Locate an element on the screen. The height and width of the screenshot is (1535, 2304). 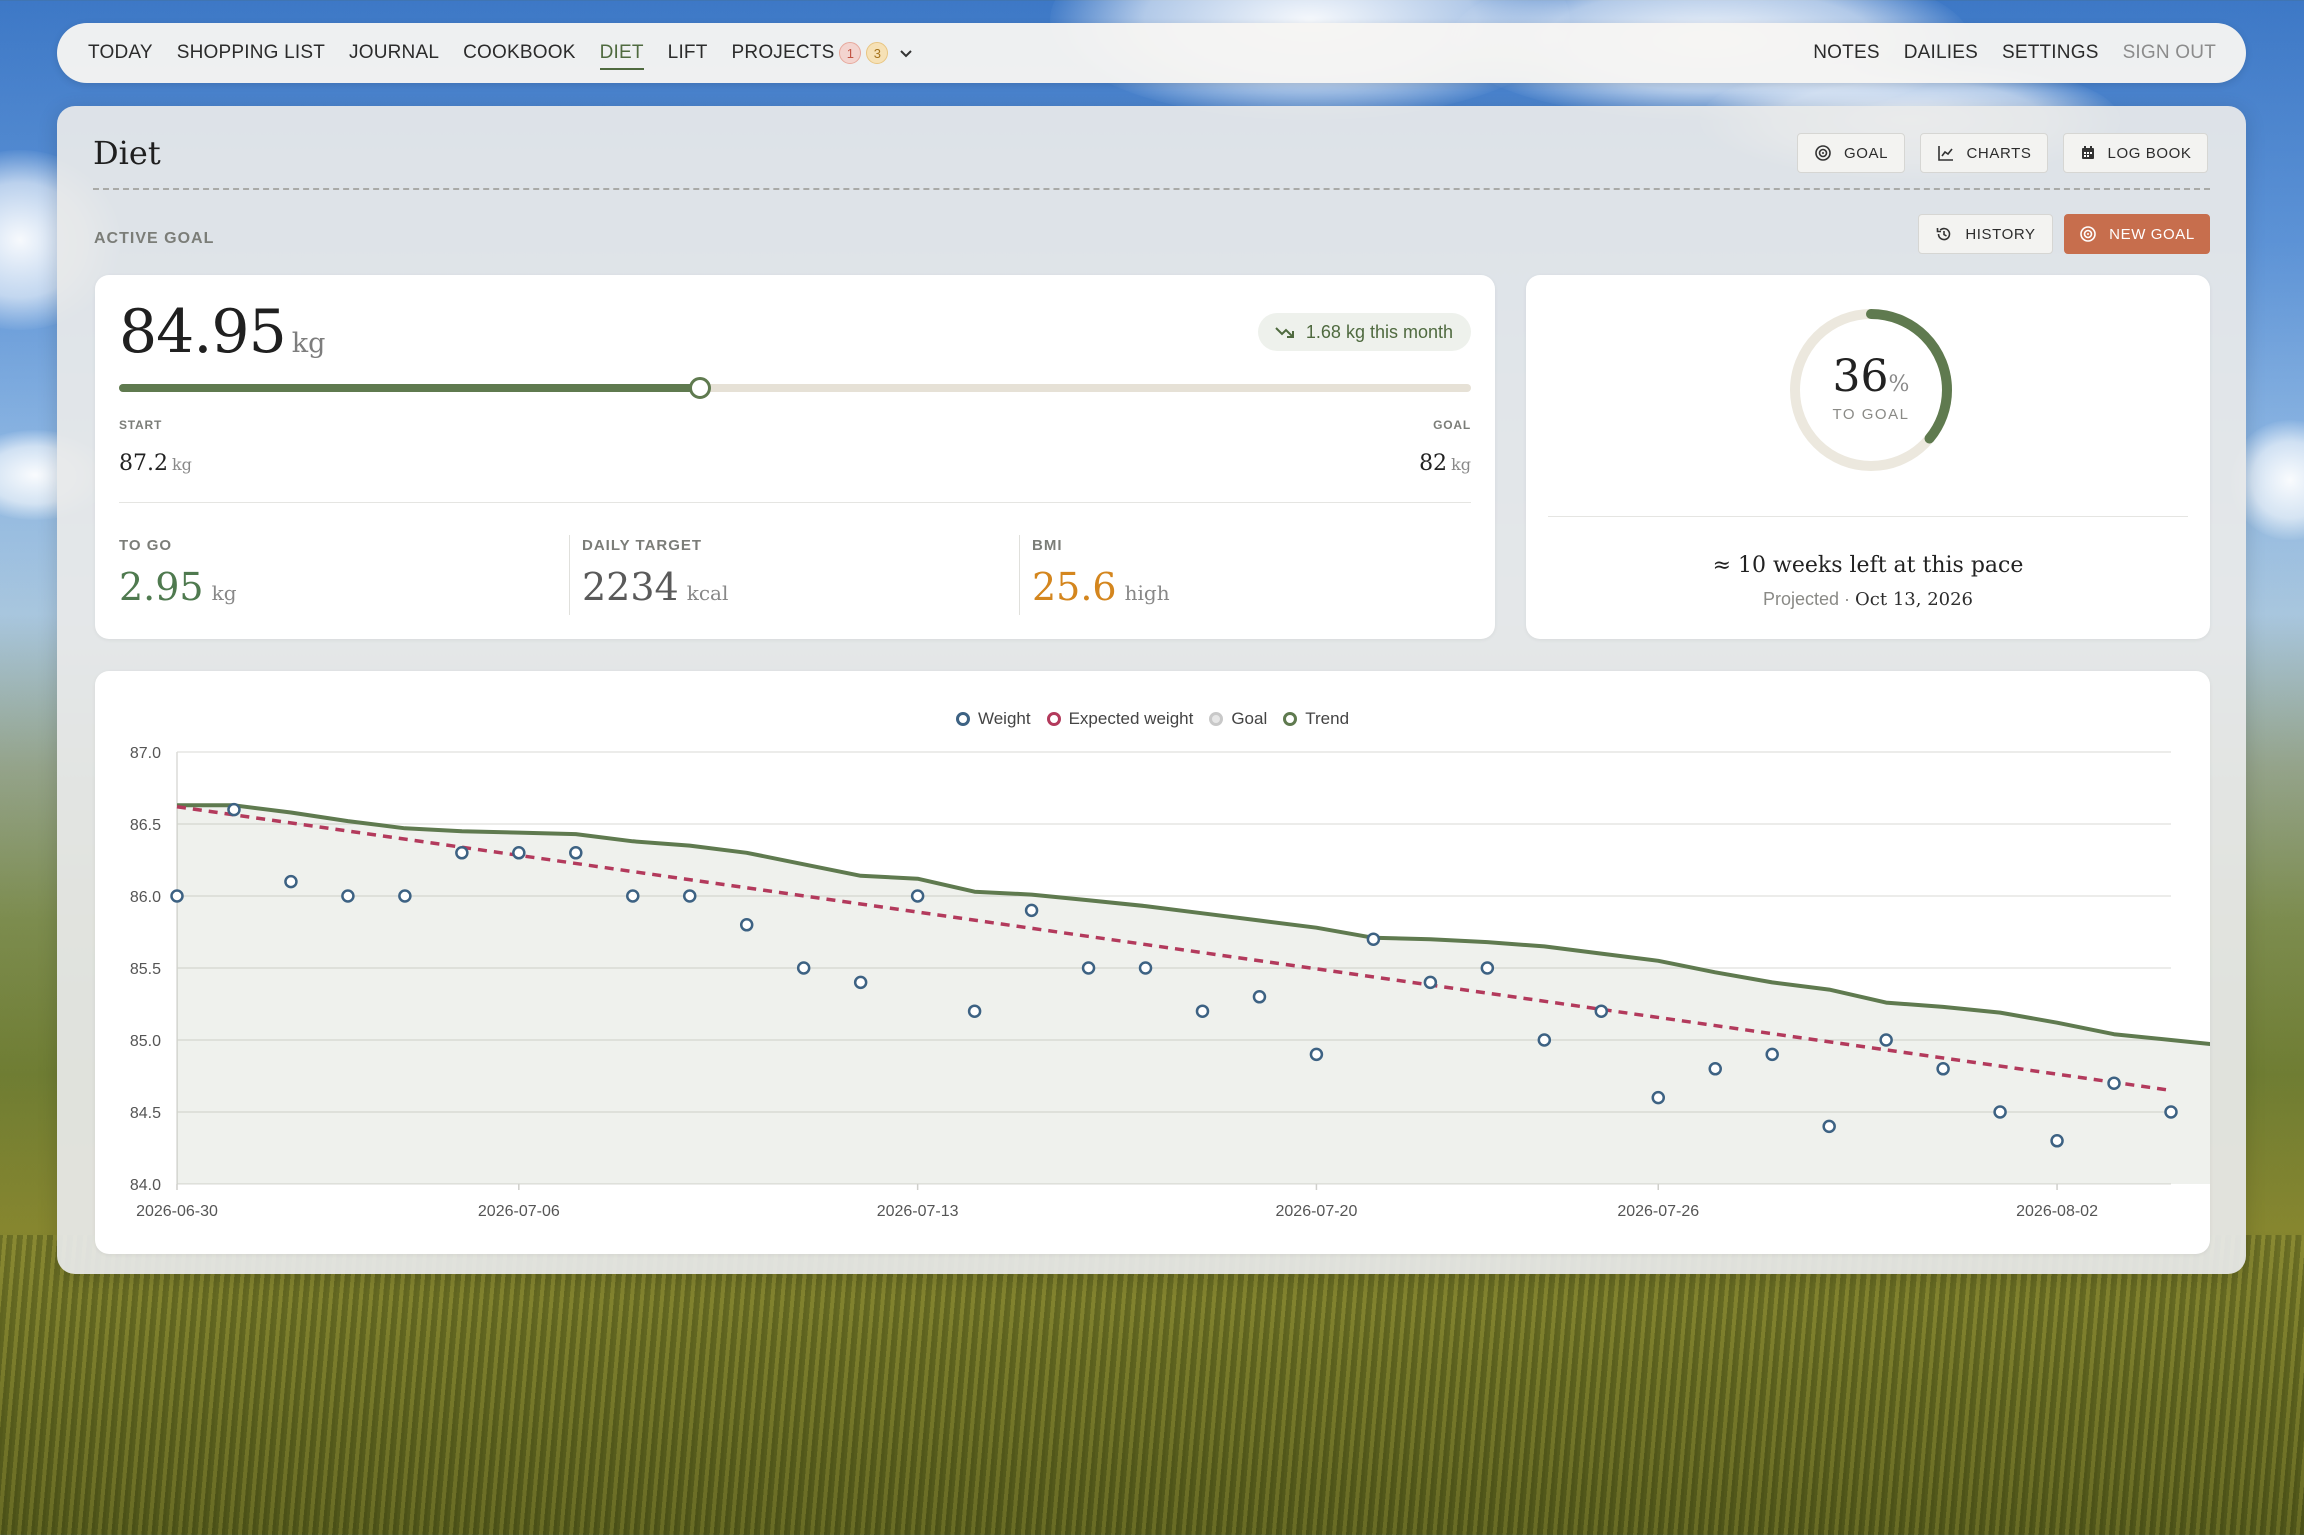
nav-cookbook: COOKBOOK is located at coordinates (519, 53).